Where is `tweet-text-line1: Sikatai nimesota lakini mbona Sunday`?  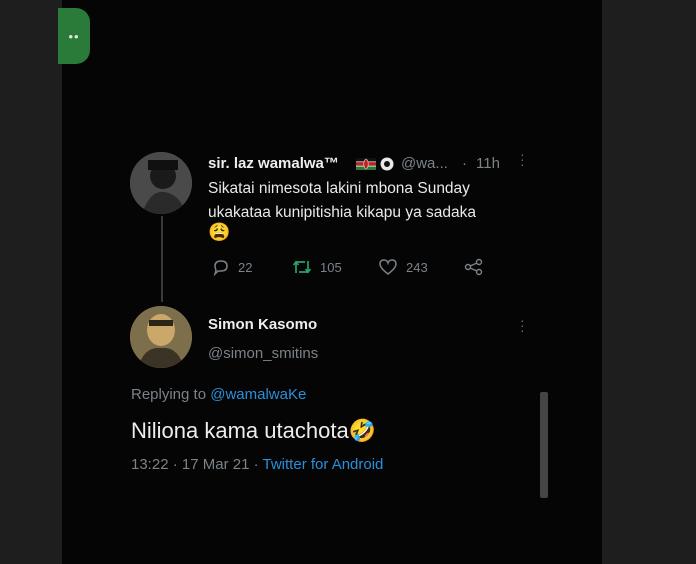
tweet-text-line1: Sikatai nimesota lakini mbona Sunday is located at coordinates (339, 188).